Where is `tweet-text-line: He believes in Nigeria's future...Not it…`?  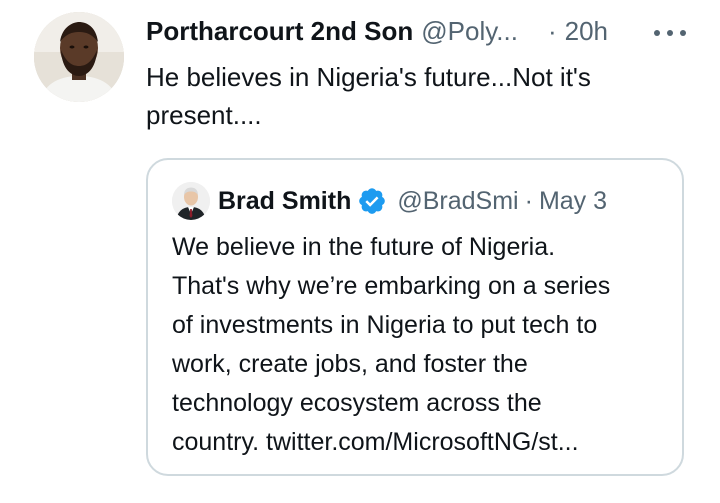
tweet-text-line: He believes in Nigeria's future...Not it… is located at coordinates (368, 77).